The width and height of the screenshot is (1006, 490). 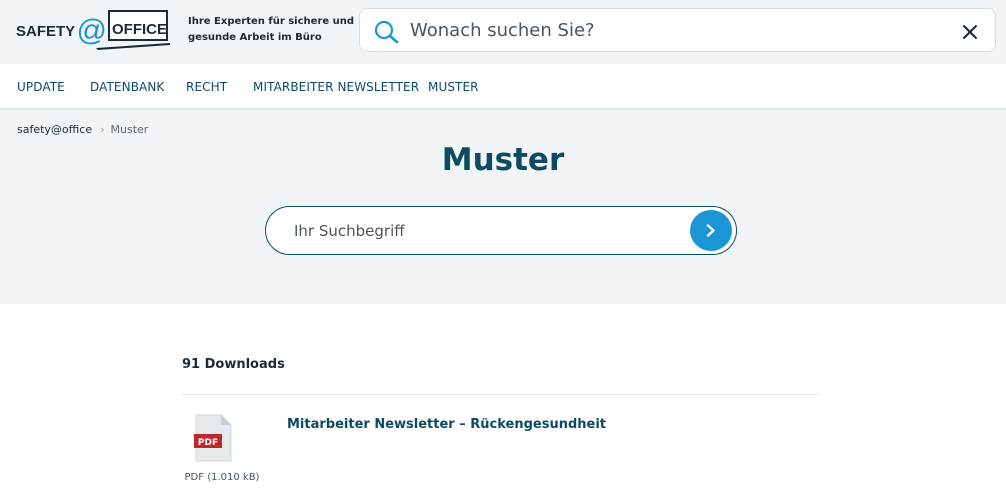 I want to click on global-search-box, so click(x=677, y=30).